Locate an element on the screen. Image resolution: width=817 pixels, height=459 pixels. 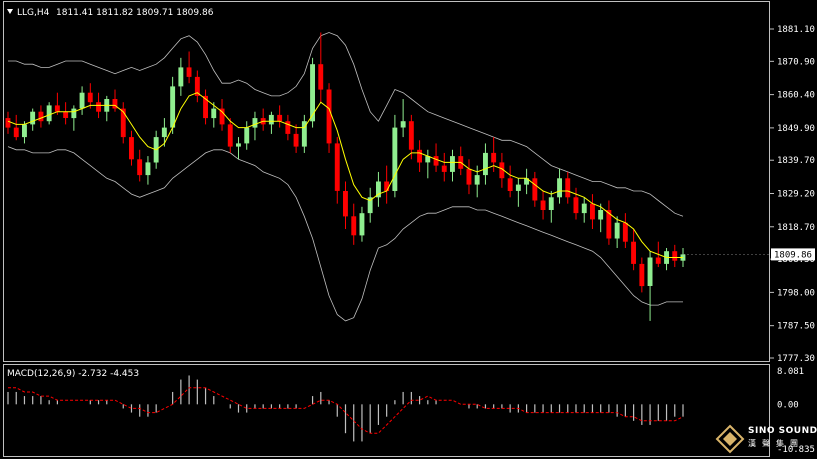
macd-tick-label: 0.00 is located at coordinates (788, 405).